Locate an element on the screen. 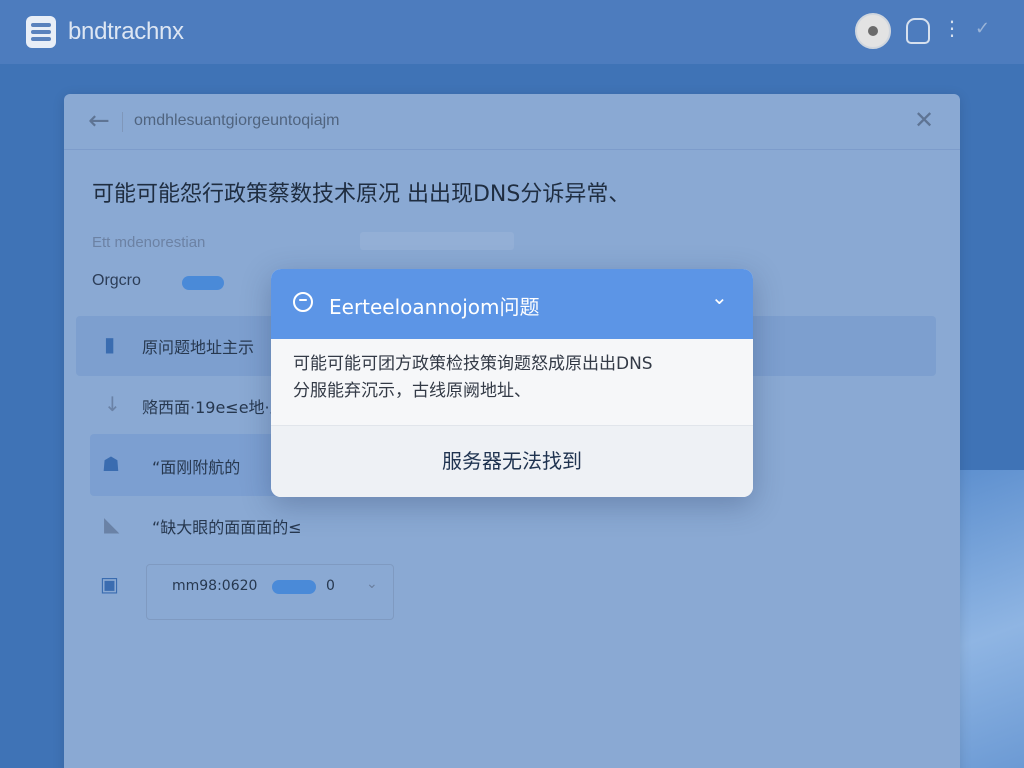 The height and width of the screenshot is (768, 1024). popup-header: Eerteeloannojom问题 ⌄ is located at coordinates (512, 304).